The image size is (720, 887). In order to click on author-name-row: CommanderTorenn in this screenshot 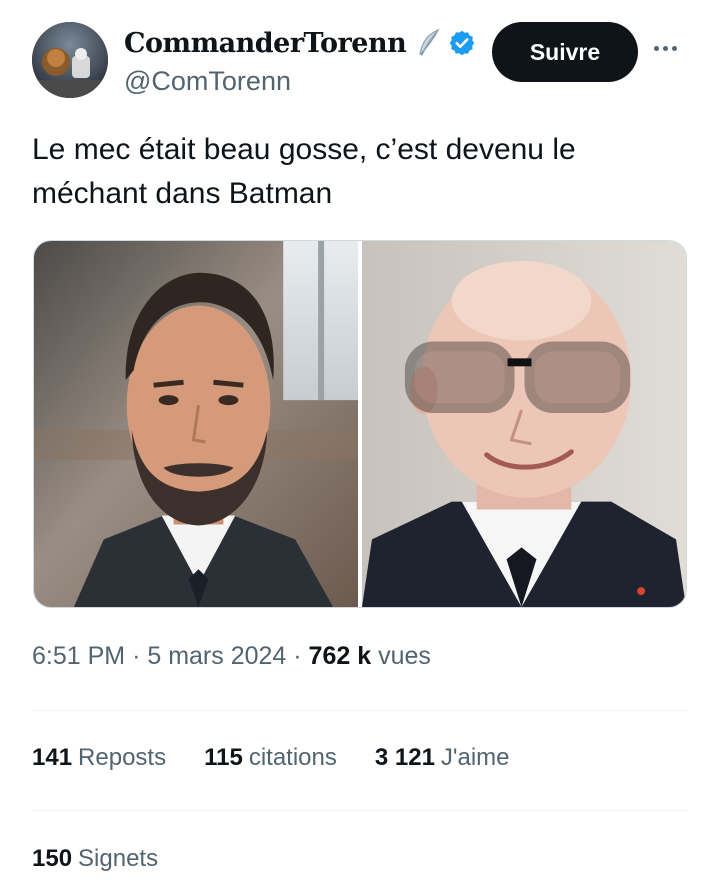, I will do `click(300, 43)`.